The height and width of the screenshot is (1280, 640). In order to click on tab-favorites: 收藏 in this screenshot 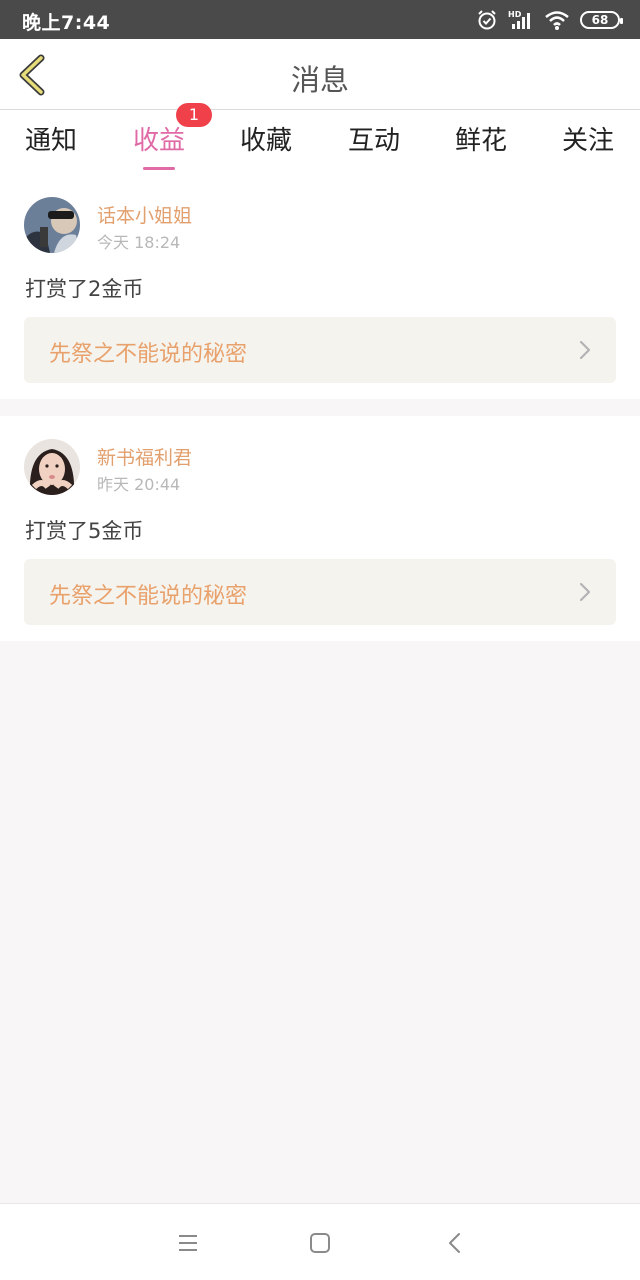, I will do `click(266, 138)`.